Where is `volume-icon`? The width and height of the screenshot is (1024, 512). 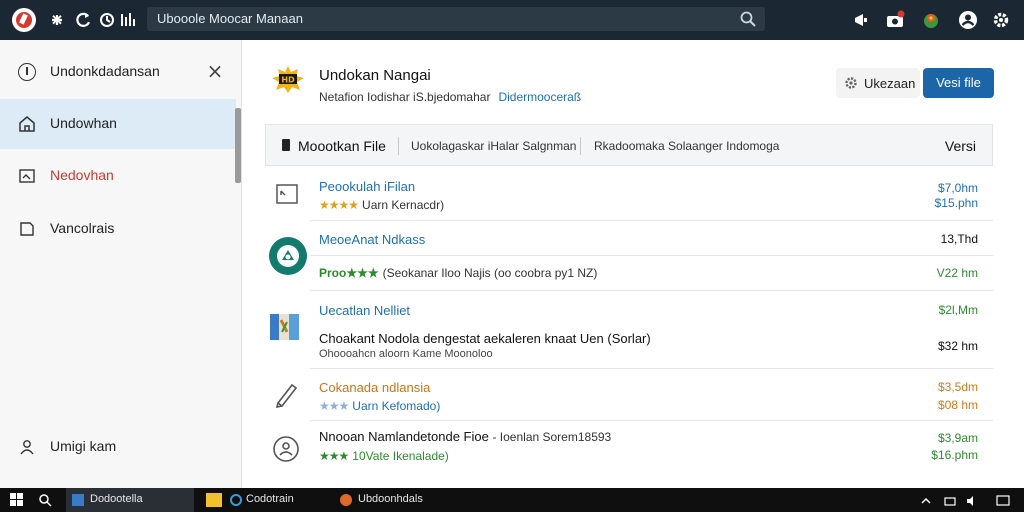
volume-icon is located at coordinates (972, 500).